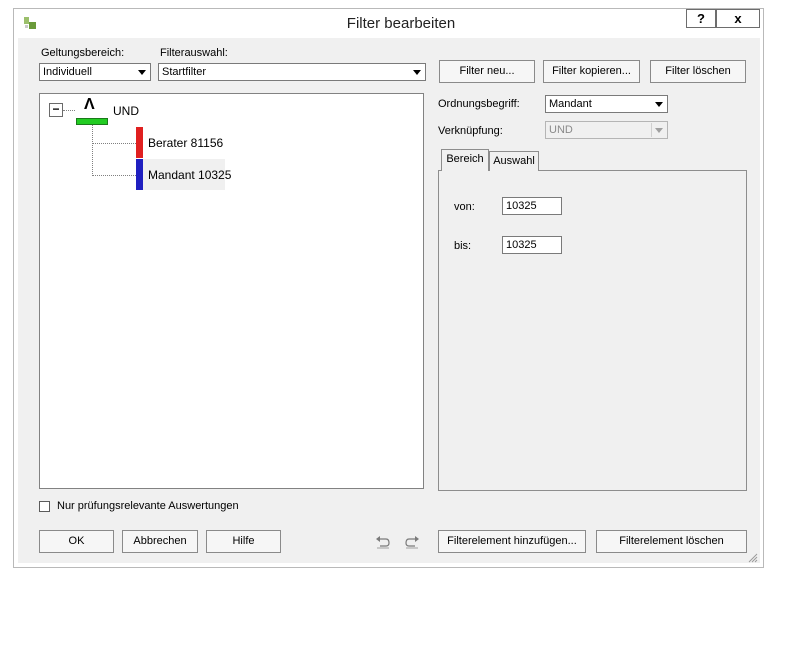 This screenshot has width=802, height=670. Describe the element at coordinates (698, 71) in the screenshot. I see `filter-delete-button: Filter löschen` at that location.